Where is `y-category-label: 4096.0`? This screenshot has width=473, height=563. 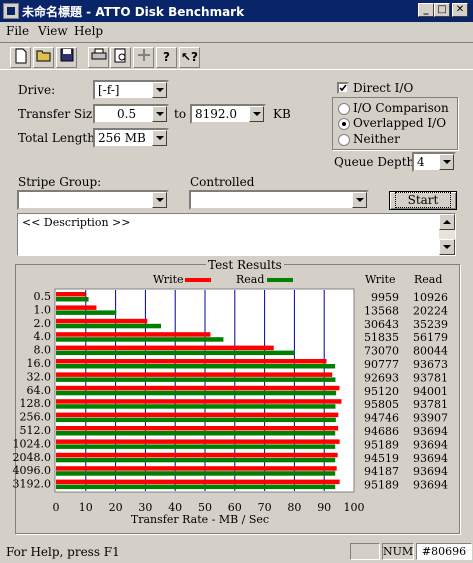
y-category-label: 4096.0 is located at coordinates (32, 470).